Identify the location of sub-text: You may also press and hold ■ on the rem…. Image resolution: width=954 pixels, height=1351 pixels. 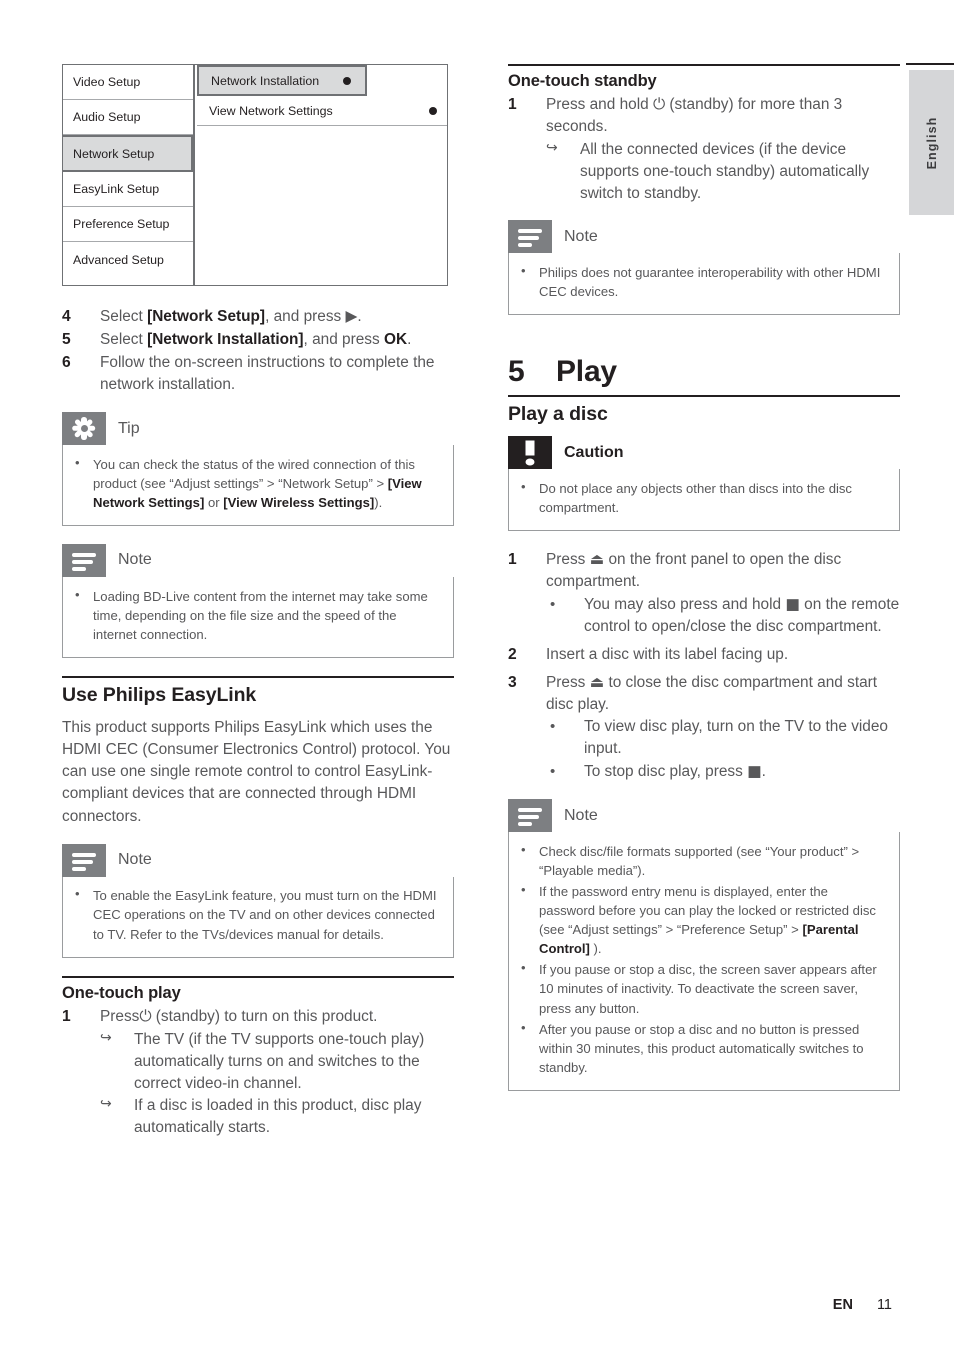
(742, 616).